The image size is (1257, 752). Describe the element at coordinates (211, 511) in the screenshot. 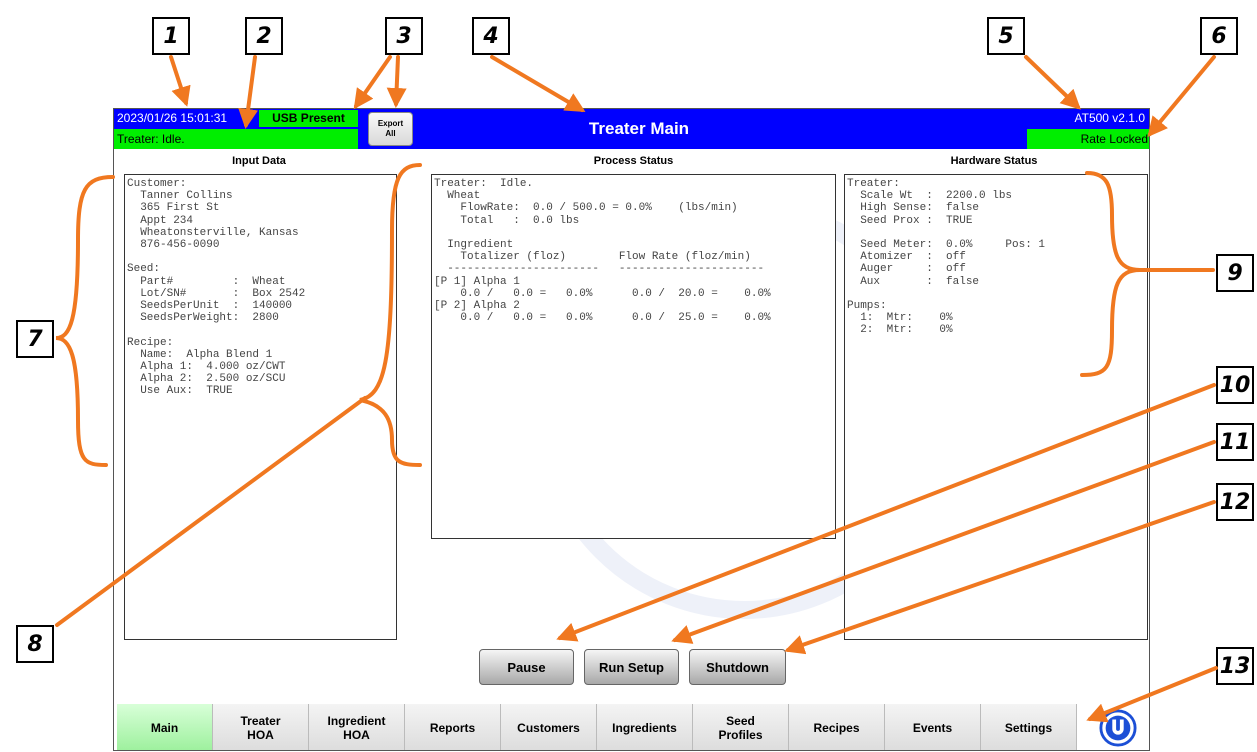

I see `arrow-8-line` at that location.